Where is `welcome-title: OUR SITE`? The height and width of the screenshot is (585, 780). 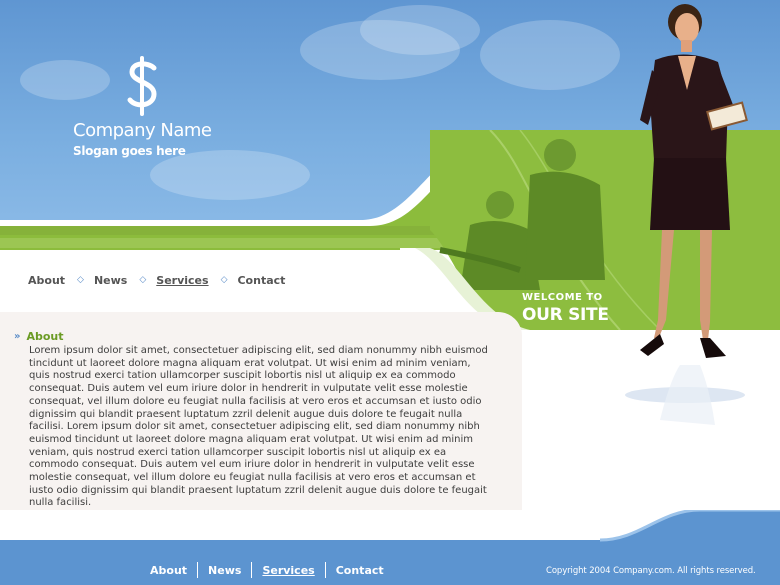 welcome-title: OUR SITE is located at coordinates (565, 315).